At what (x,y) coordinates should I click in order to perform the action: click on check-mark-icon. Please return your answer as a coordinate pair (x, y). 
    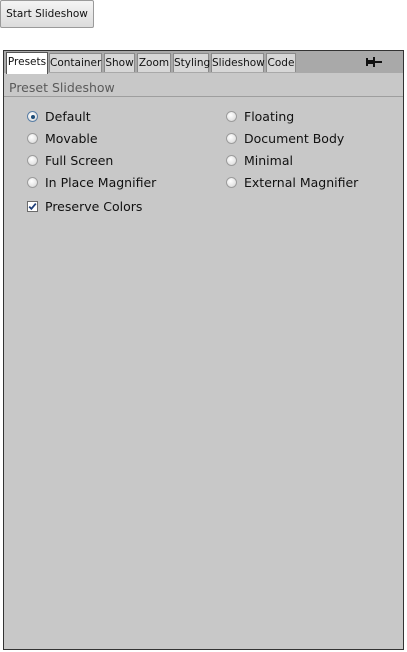
    Looking at the image, I should click on (32, 207).